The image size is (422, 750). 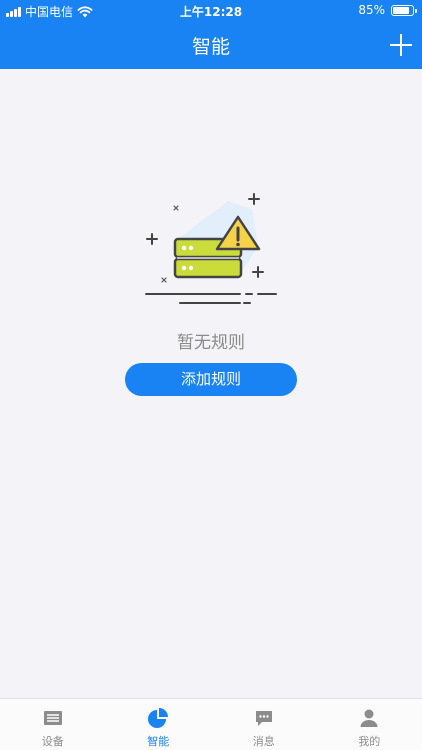 What do you see at coordinates (369, 741) in the screenshot?
I see `tab-label: 我的` at bounding box center [369, 741].